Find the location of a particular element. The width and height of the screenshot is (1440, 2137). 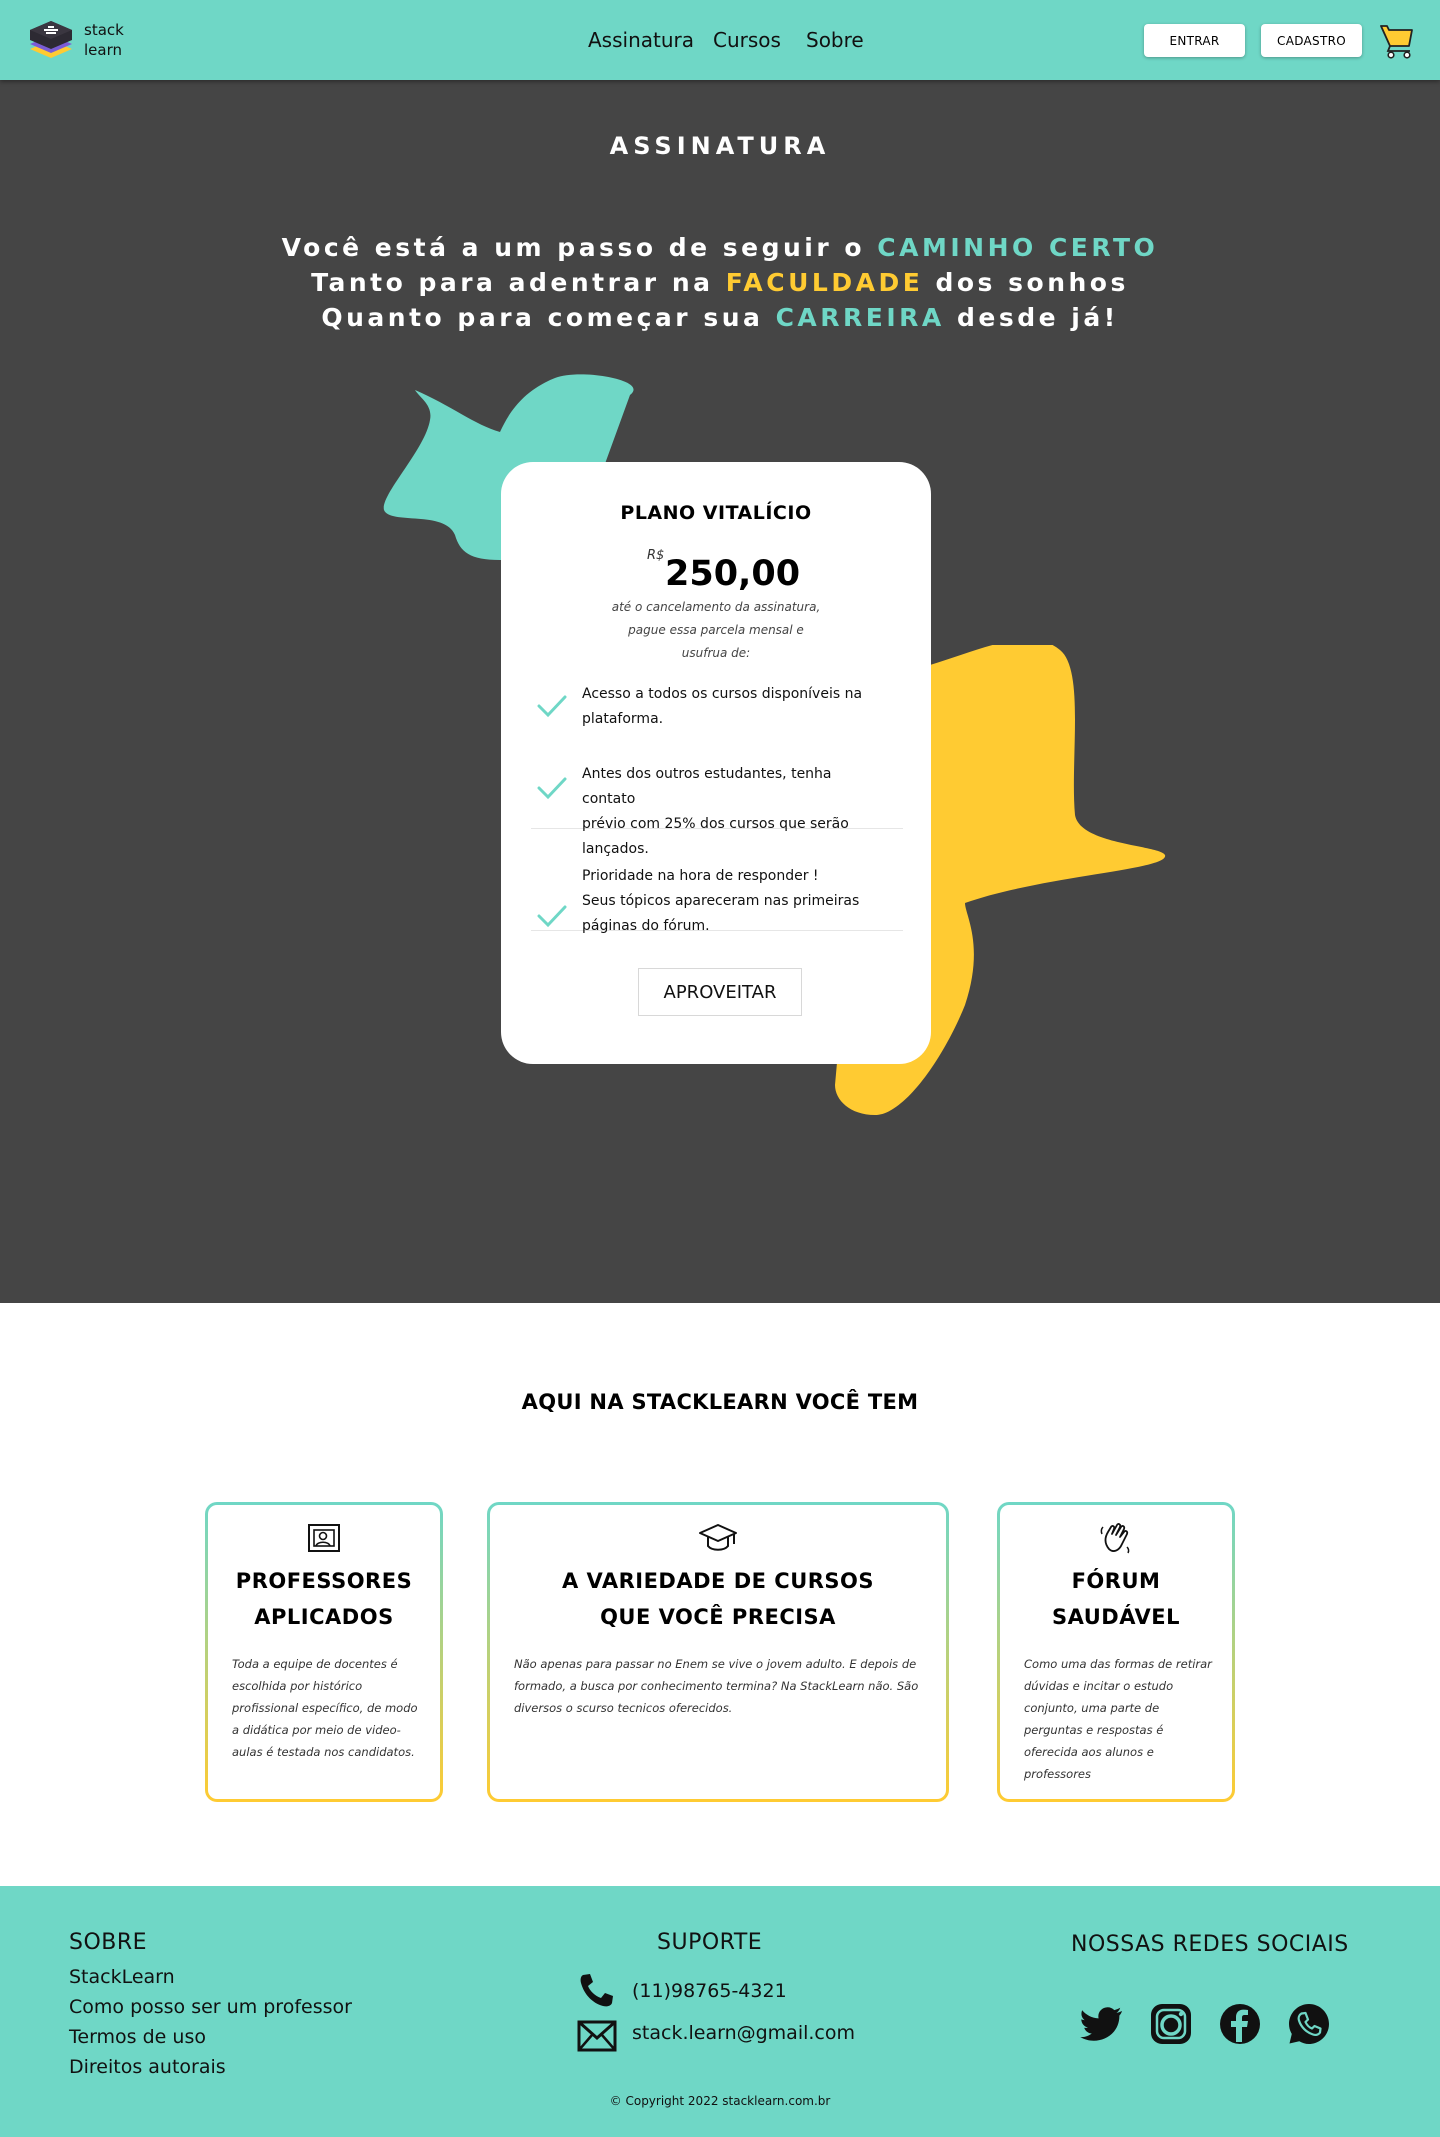

benefit-line: prévio com 25% dos cursos que serão is located at coordinates (715, 824).